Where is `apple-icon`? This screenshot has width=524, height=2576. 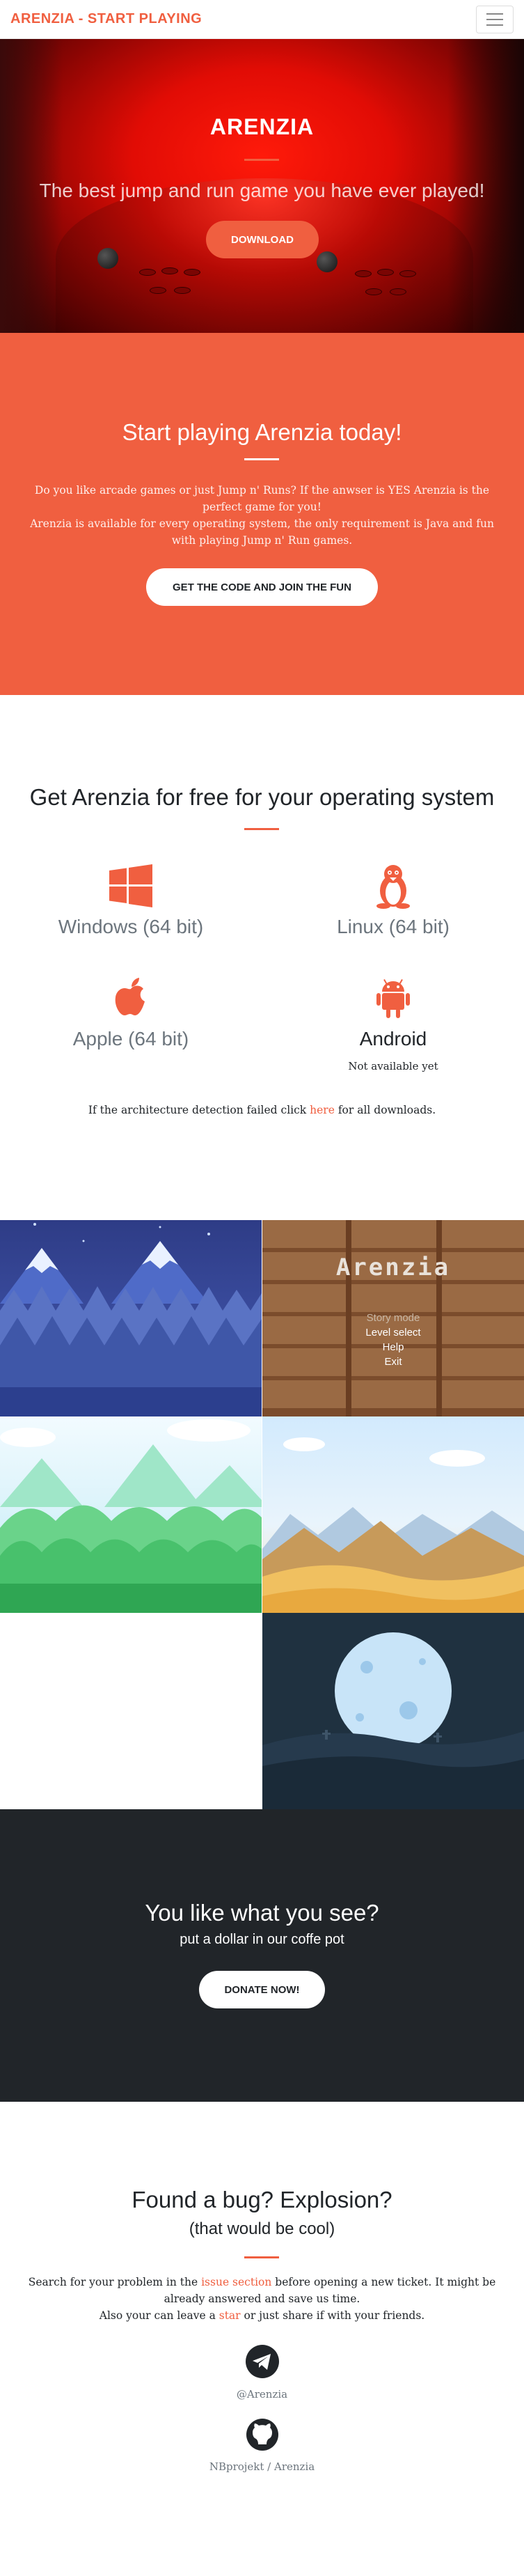
apple-icon is located at coordinates (131, 998).